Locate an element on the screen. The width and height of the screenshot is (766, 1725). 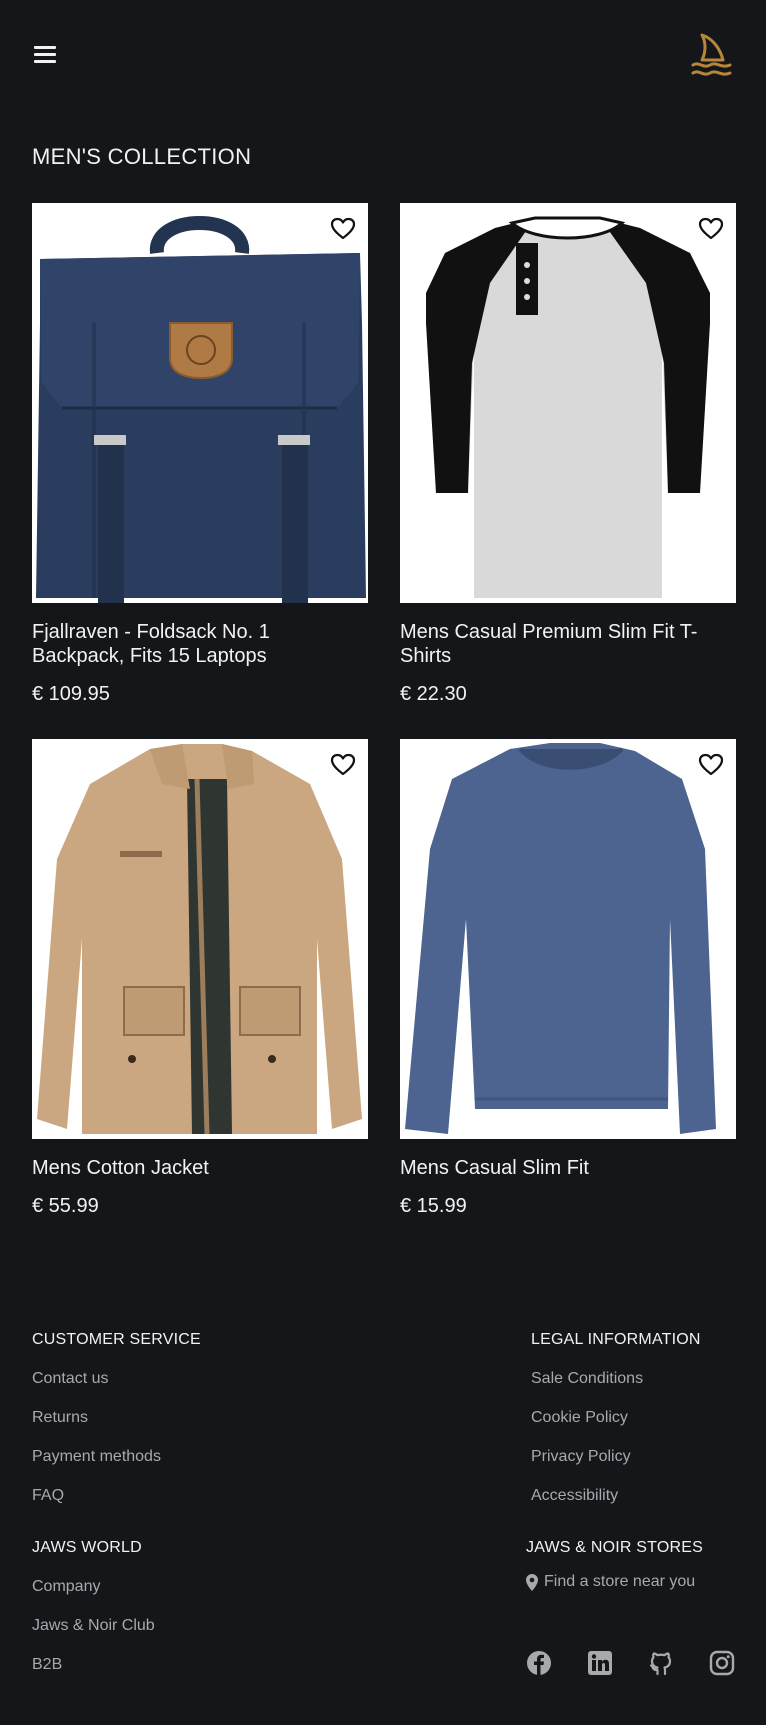
github-icon is located at coordinates (661, 1663).